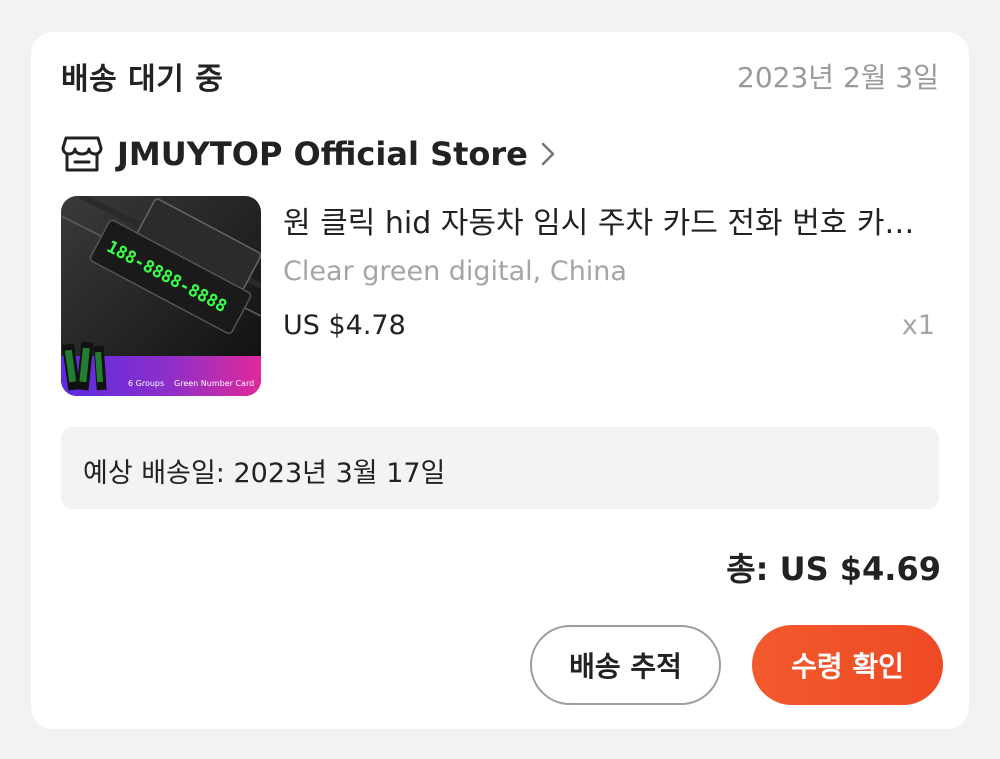 This screenshot has height=759, width=1000. What do you see at coordinates (214, 383) in the screenshot?
I see `product-image-caption-right: Green Number Card` at bounding box center [214, 383].